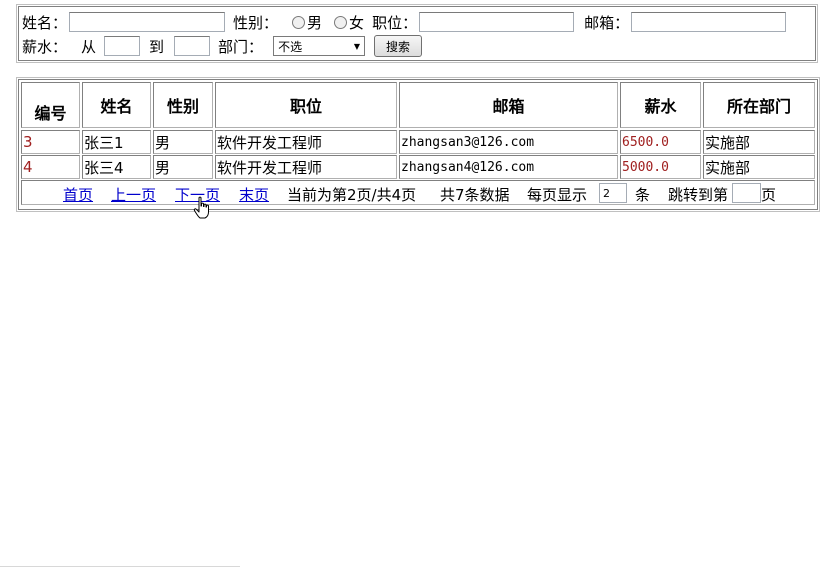  Describe the element at coordinates (660, 167) in the screenshot. I see `table-cell-salary: 5000.0` at that location.